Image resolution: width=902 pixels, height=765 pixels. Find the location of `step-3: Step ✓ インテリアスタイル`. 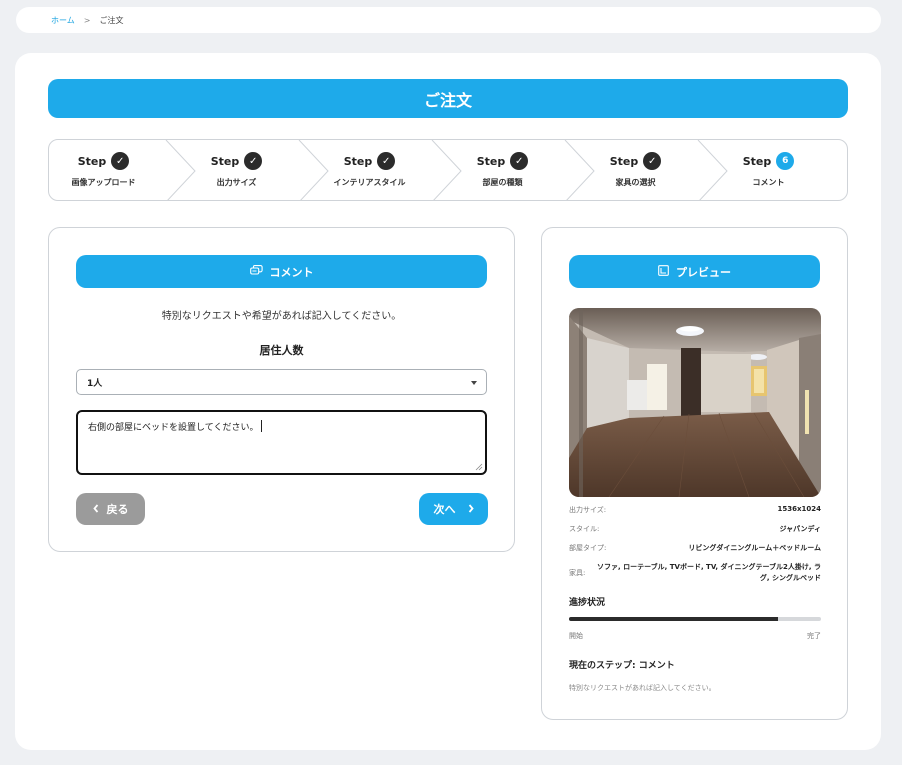

step-3: Step ✓ インテリアスタイル is located at coordinates (369, 170).